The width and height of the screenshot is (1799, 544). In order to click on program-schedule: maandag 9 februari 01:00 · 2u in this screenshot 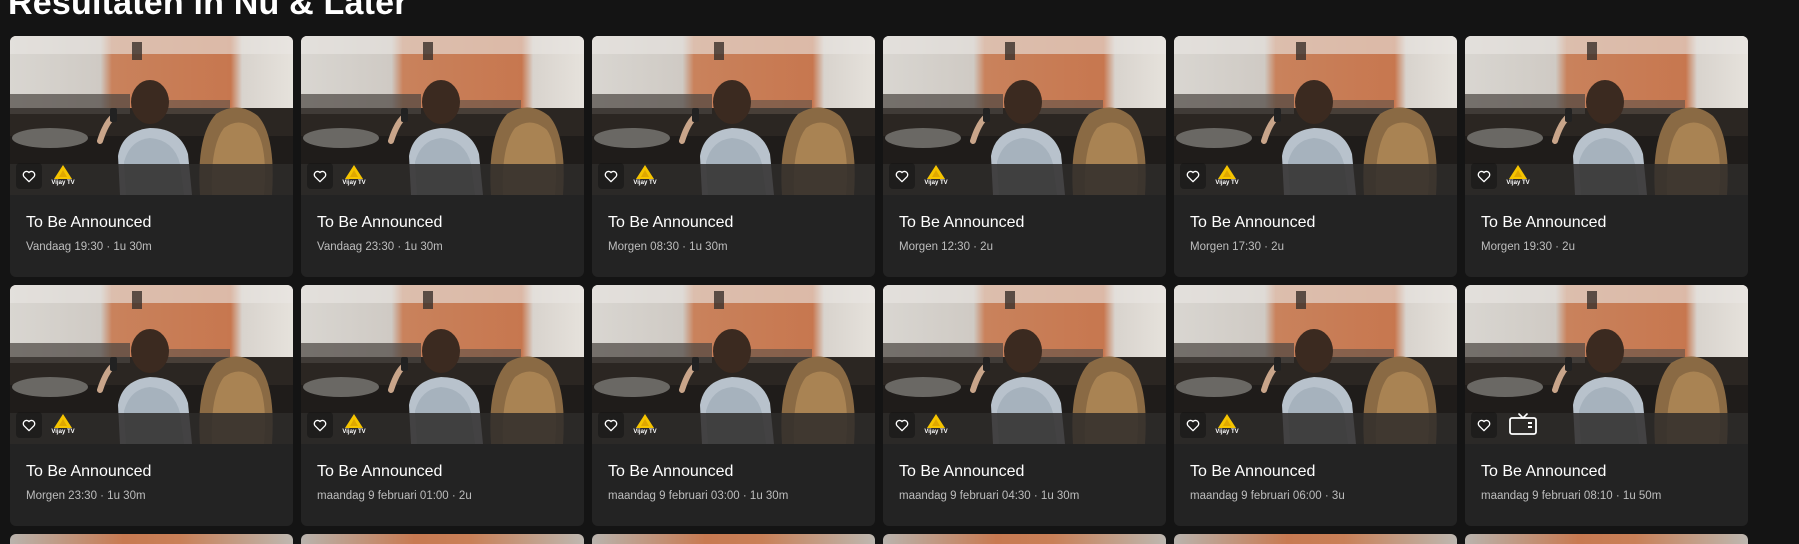, I will do `click(394, 496)`.